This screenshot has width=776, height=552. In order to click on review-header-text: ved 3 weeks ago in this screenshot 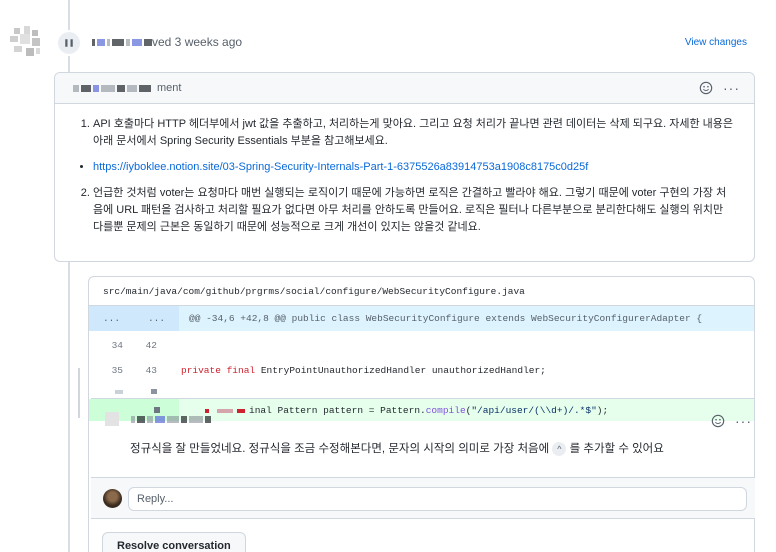, I will do `click(197, 42)`.